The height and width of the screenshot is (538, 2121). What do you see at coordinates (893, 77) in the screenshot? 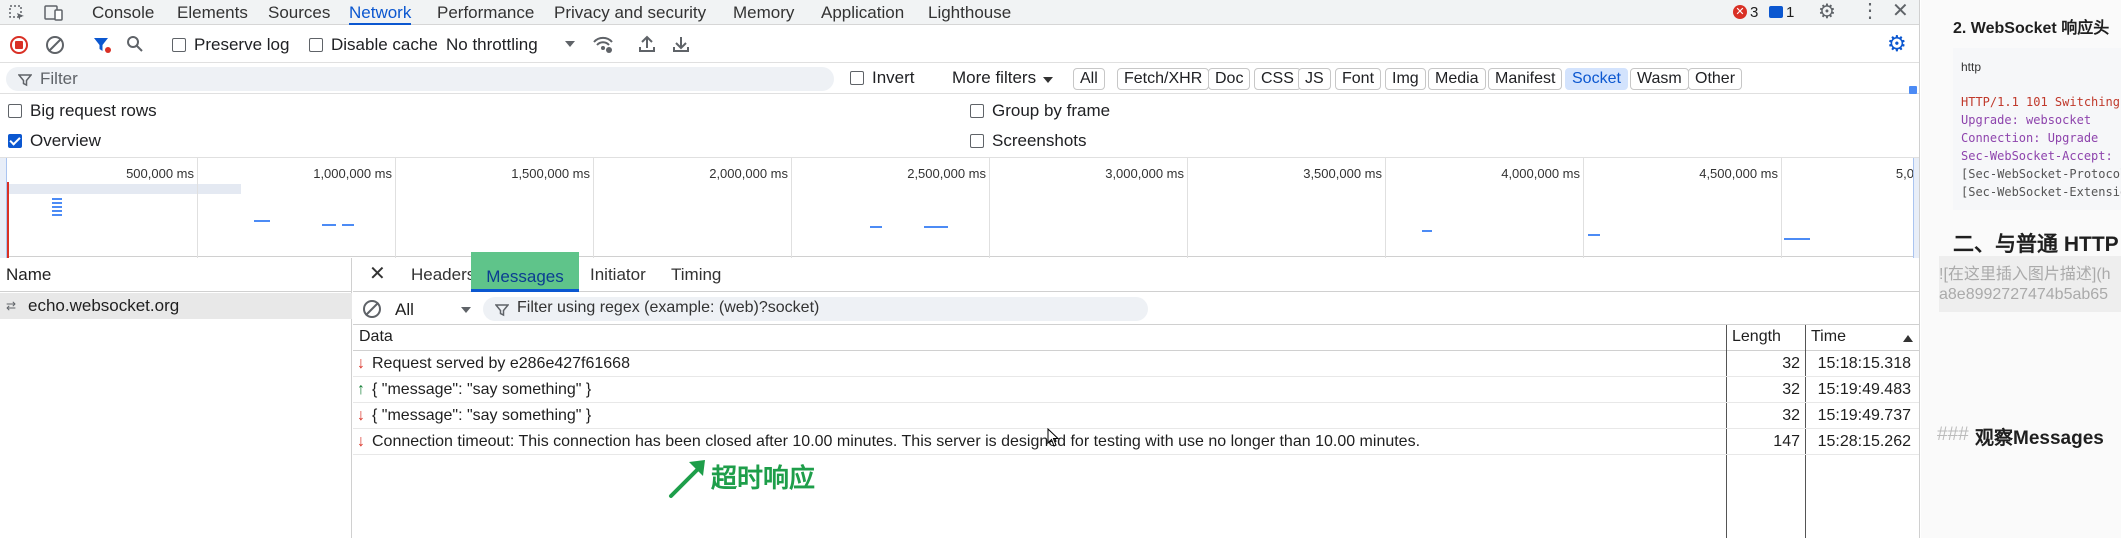
I see `invert-label: Invert` at bounding box center [893, 77].